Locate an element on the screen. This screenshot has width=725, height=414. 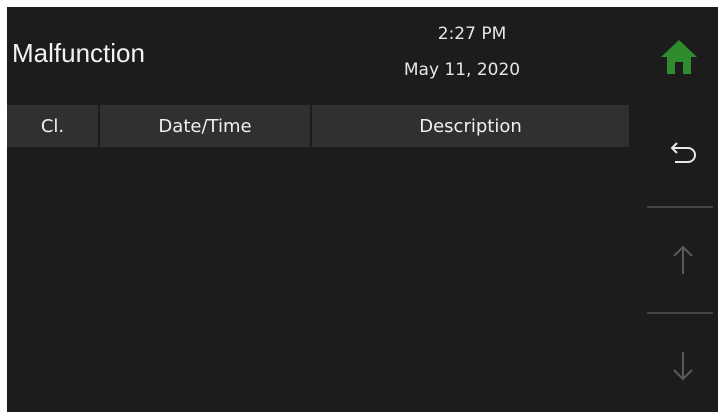
scroll-down-button is located at coordinates (682, 364).